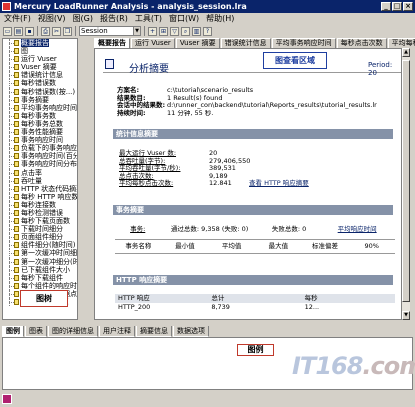 The image size is (415, 407). I want to click on tree-item: 错误统计信息, so click(40, 75).